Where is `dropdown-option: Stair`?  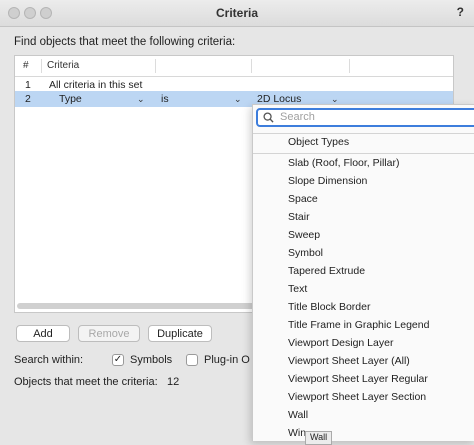 dropdown-option: Stair is located at coordinates (299, 217).